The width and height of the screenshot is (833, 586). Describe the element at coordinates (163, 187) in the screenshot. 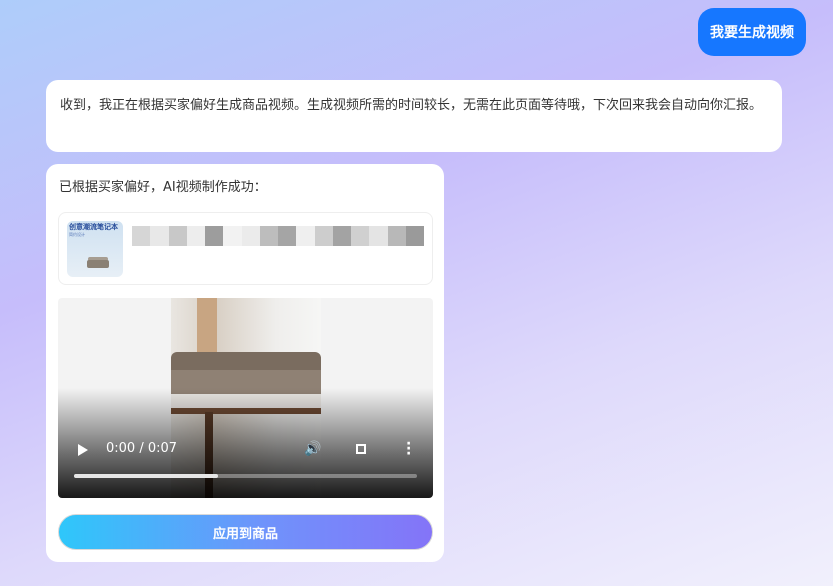

I see `card-title: 已根据买家偏好，AI视频制作成功：` at that location.